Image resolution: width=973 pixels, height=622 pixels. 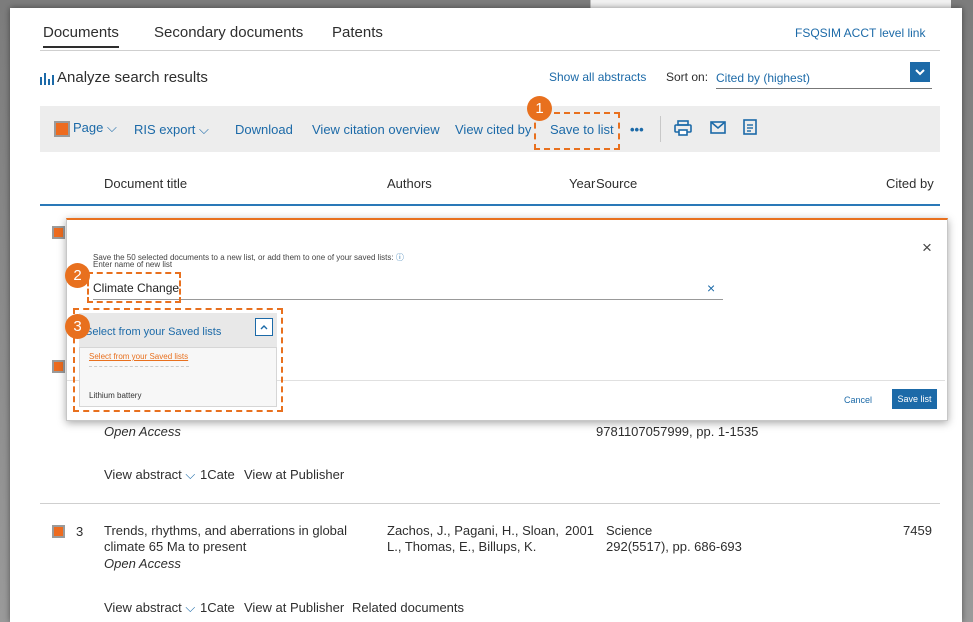 What do you see at coordinates (539, 108) in the screenshot?
I see `callout-badge-1: 1` at bounding box center [539, 108].